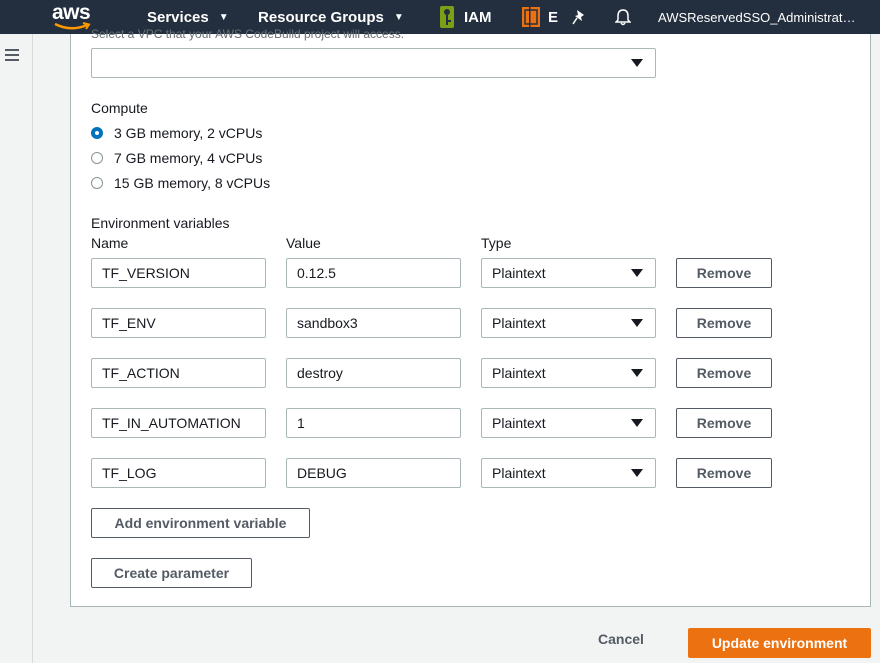  I want to click on environment-variables-label: Environment variables, so click(160, 223).